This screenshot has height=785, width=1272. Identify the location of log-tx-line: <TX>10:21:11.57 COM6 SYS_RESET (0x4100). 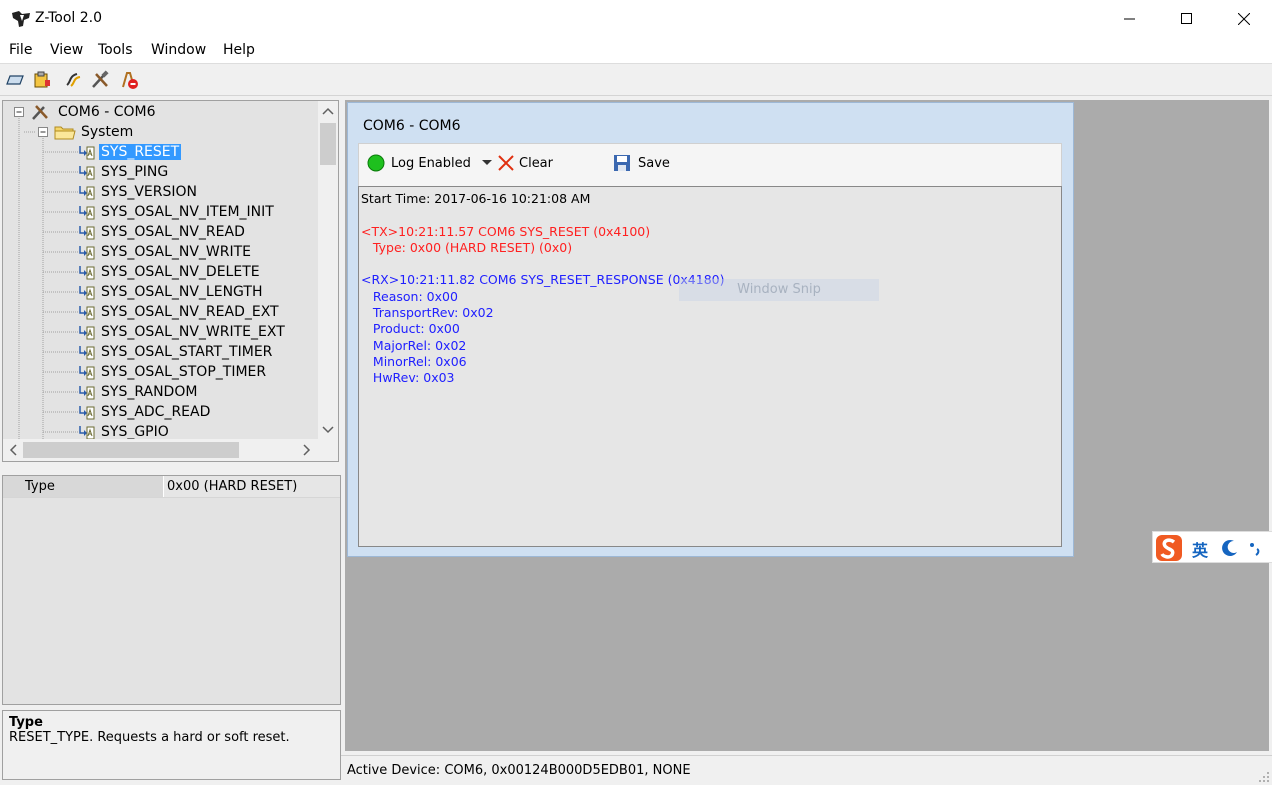
(506, 231).